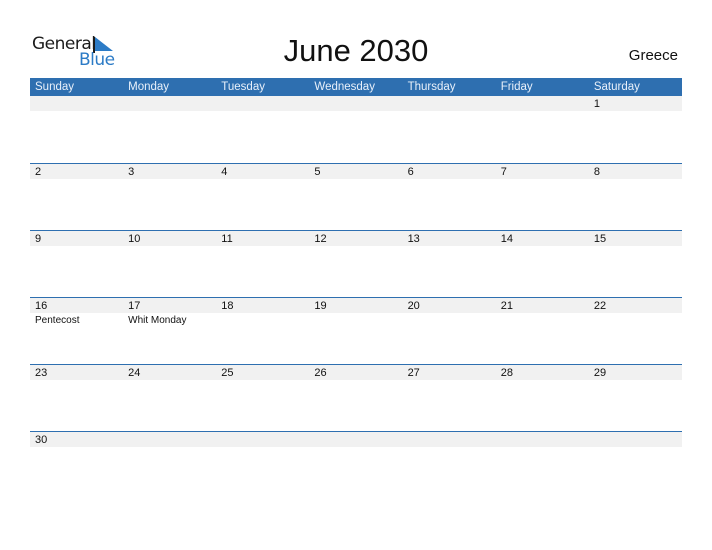  I want to click on day-cell: 26, so click(356, 398).